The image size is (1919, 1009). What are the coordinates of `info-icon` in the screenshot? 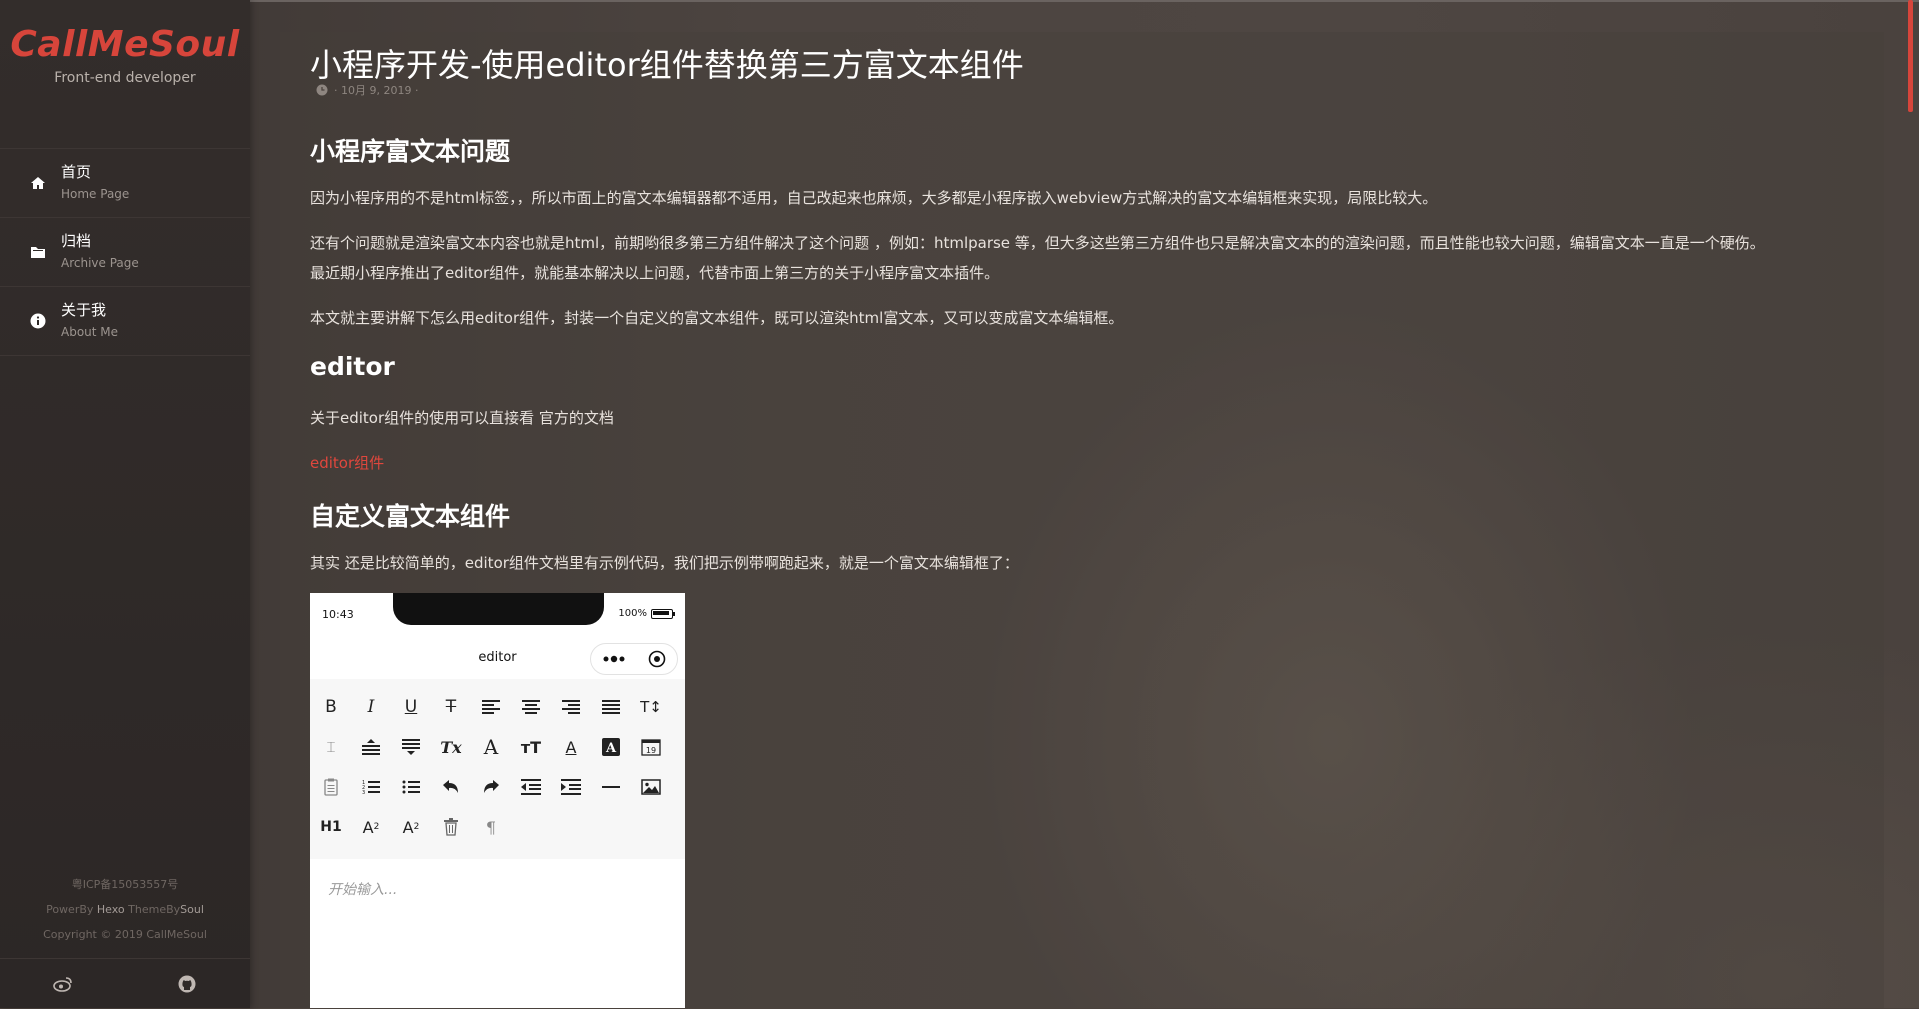 It's located at (38, 321).